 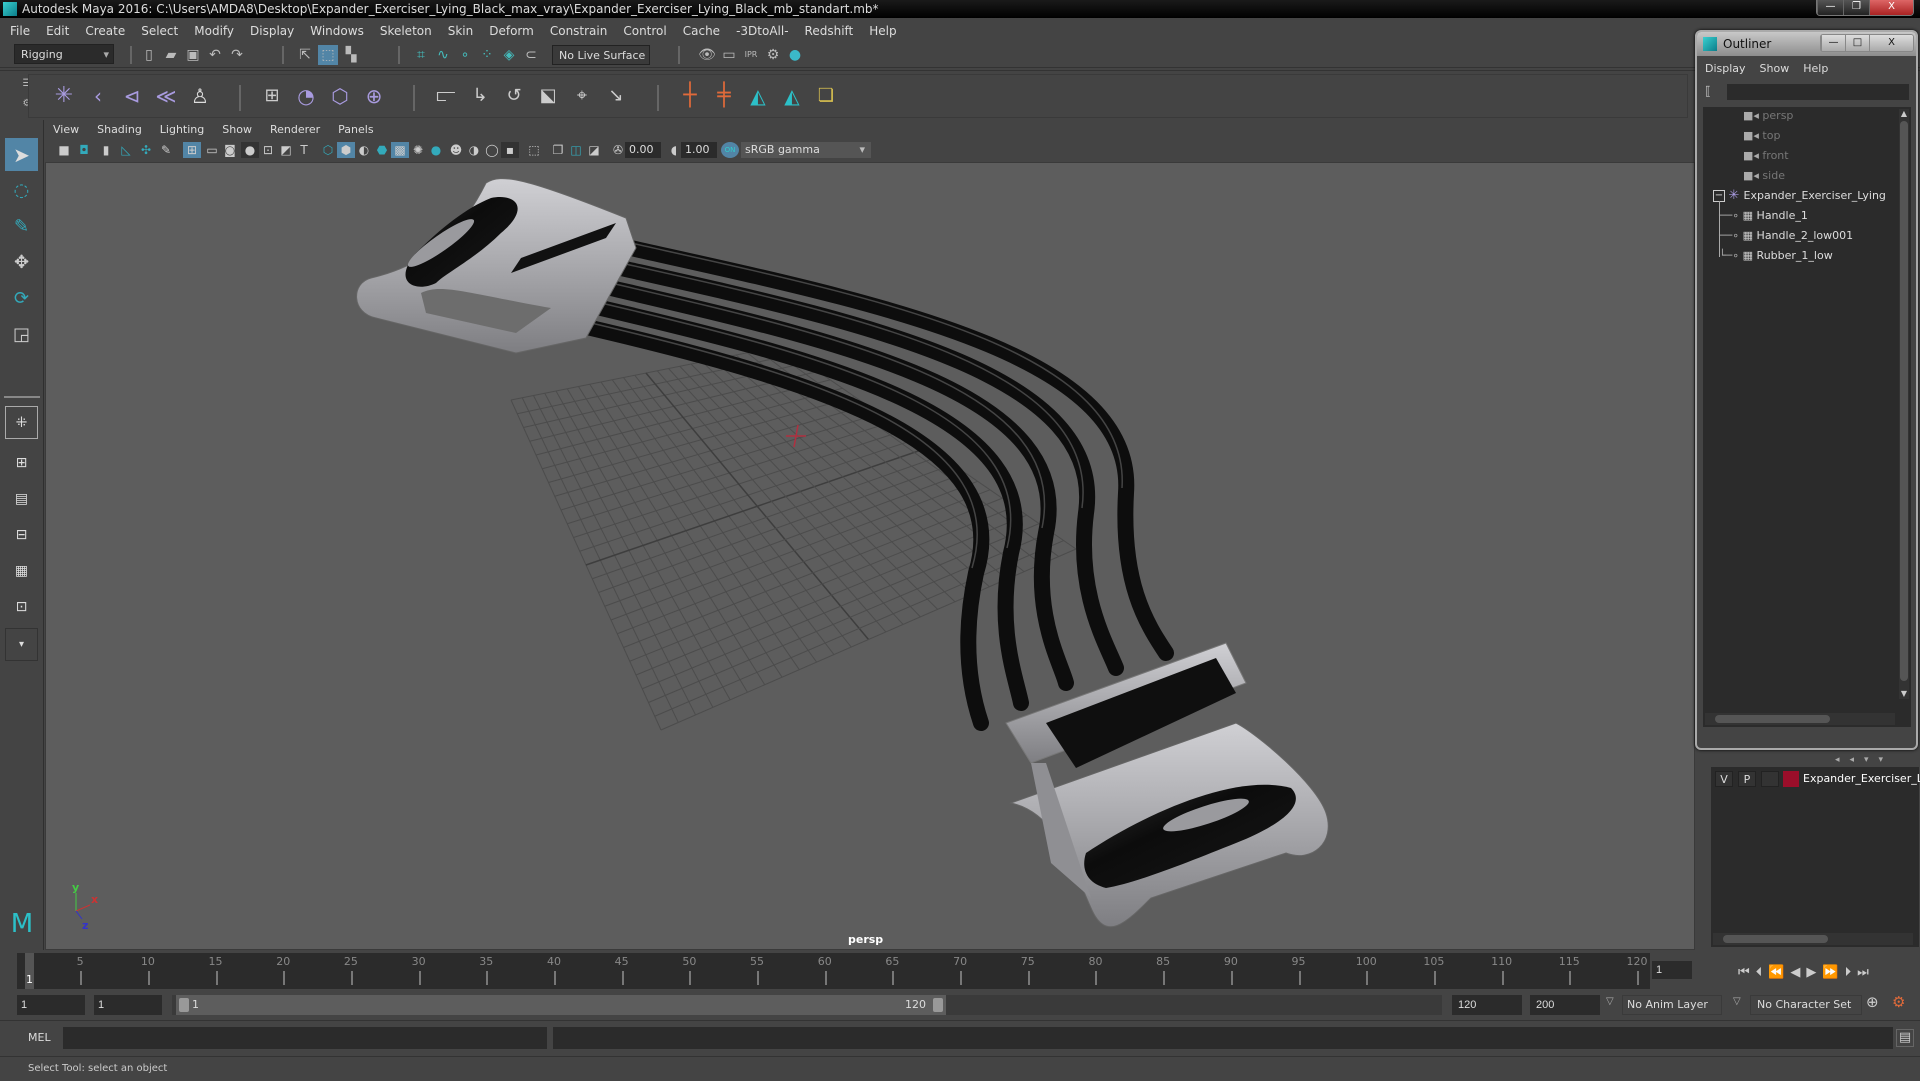 What do you see at coordinates (21, 262) in the screenshot?
I see `move-tool-icon: ✥` at bounding box center [21, 262].